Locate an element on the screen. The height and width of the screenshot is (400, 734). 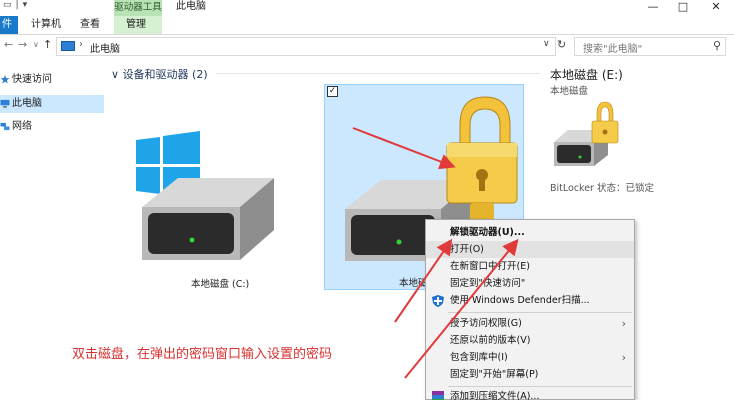
tab-computer: 计算机 is located at coordinates (46, 25).